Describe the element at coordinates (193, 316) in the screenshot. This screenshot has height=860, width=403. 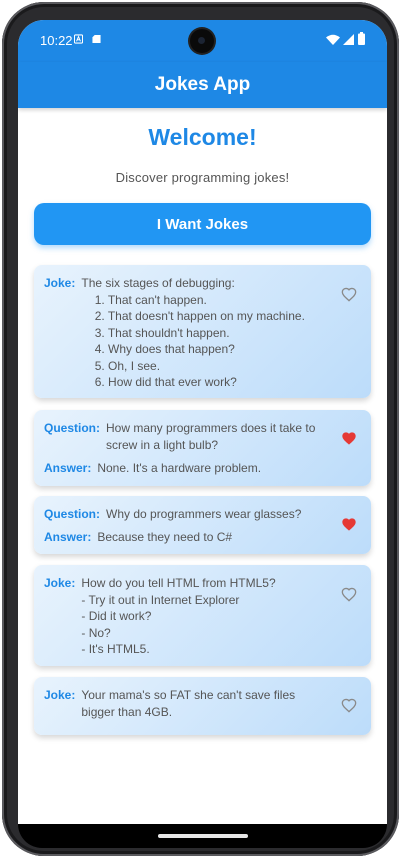
I see `joke-line: 2. That doesn't happen on my machine.` at that location.